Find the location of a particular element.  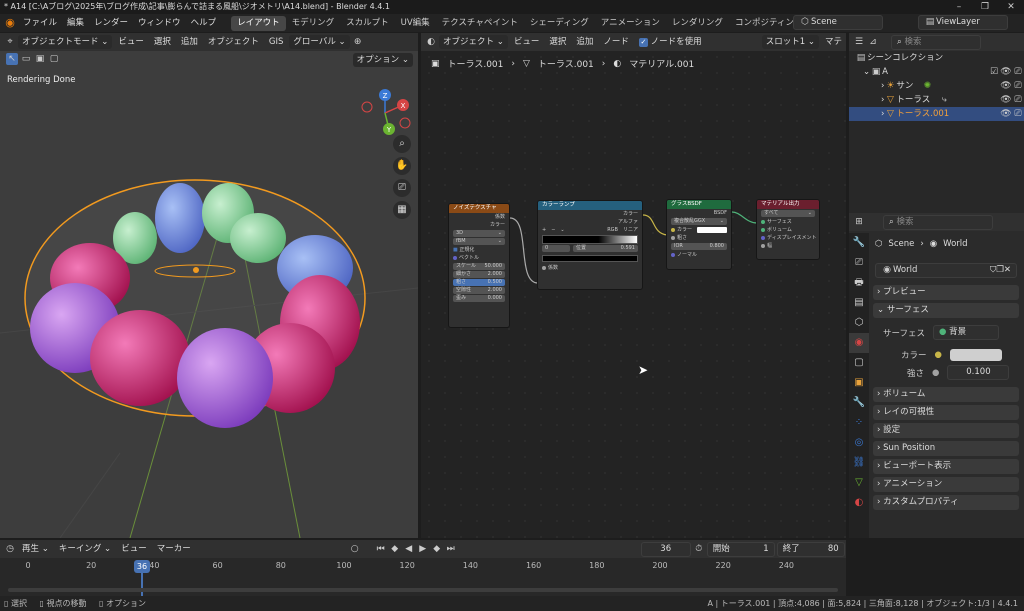

minimize-button: – is located at coordinates (959, 7).